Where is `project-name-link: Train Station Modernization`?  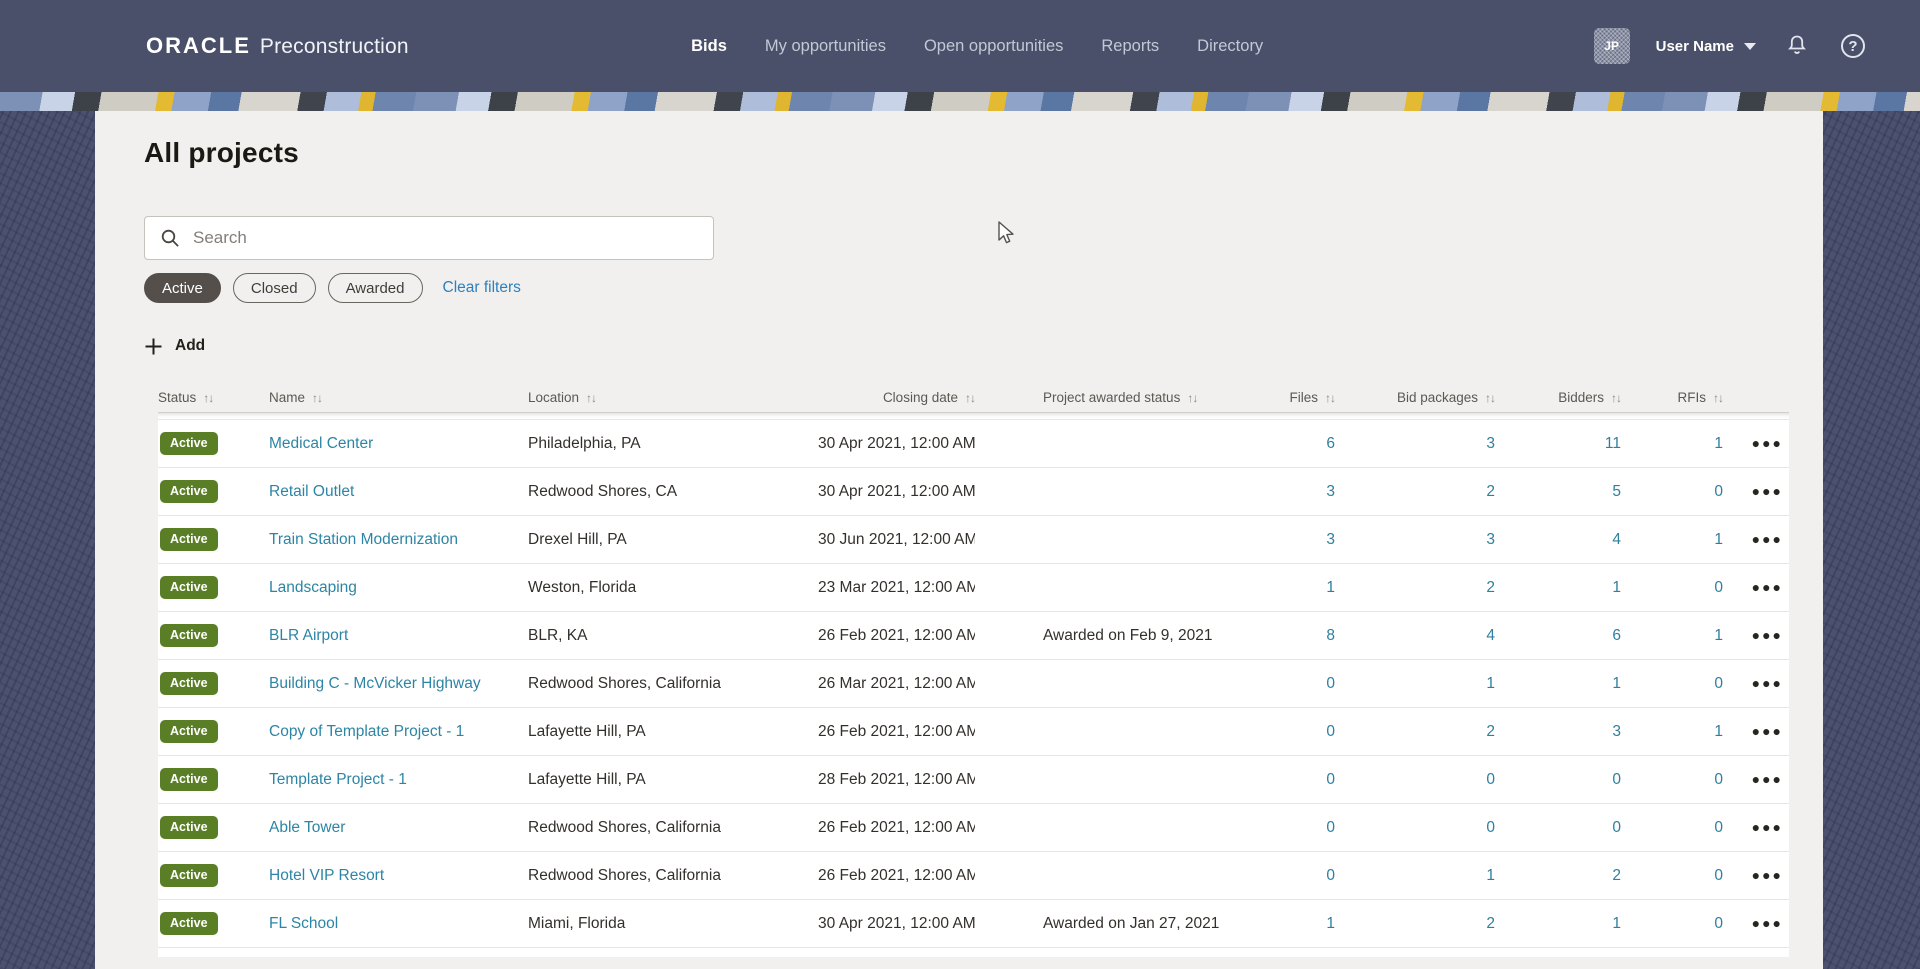 project-name-link: Train Station Modernization is located at coordinates (363, 539).